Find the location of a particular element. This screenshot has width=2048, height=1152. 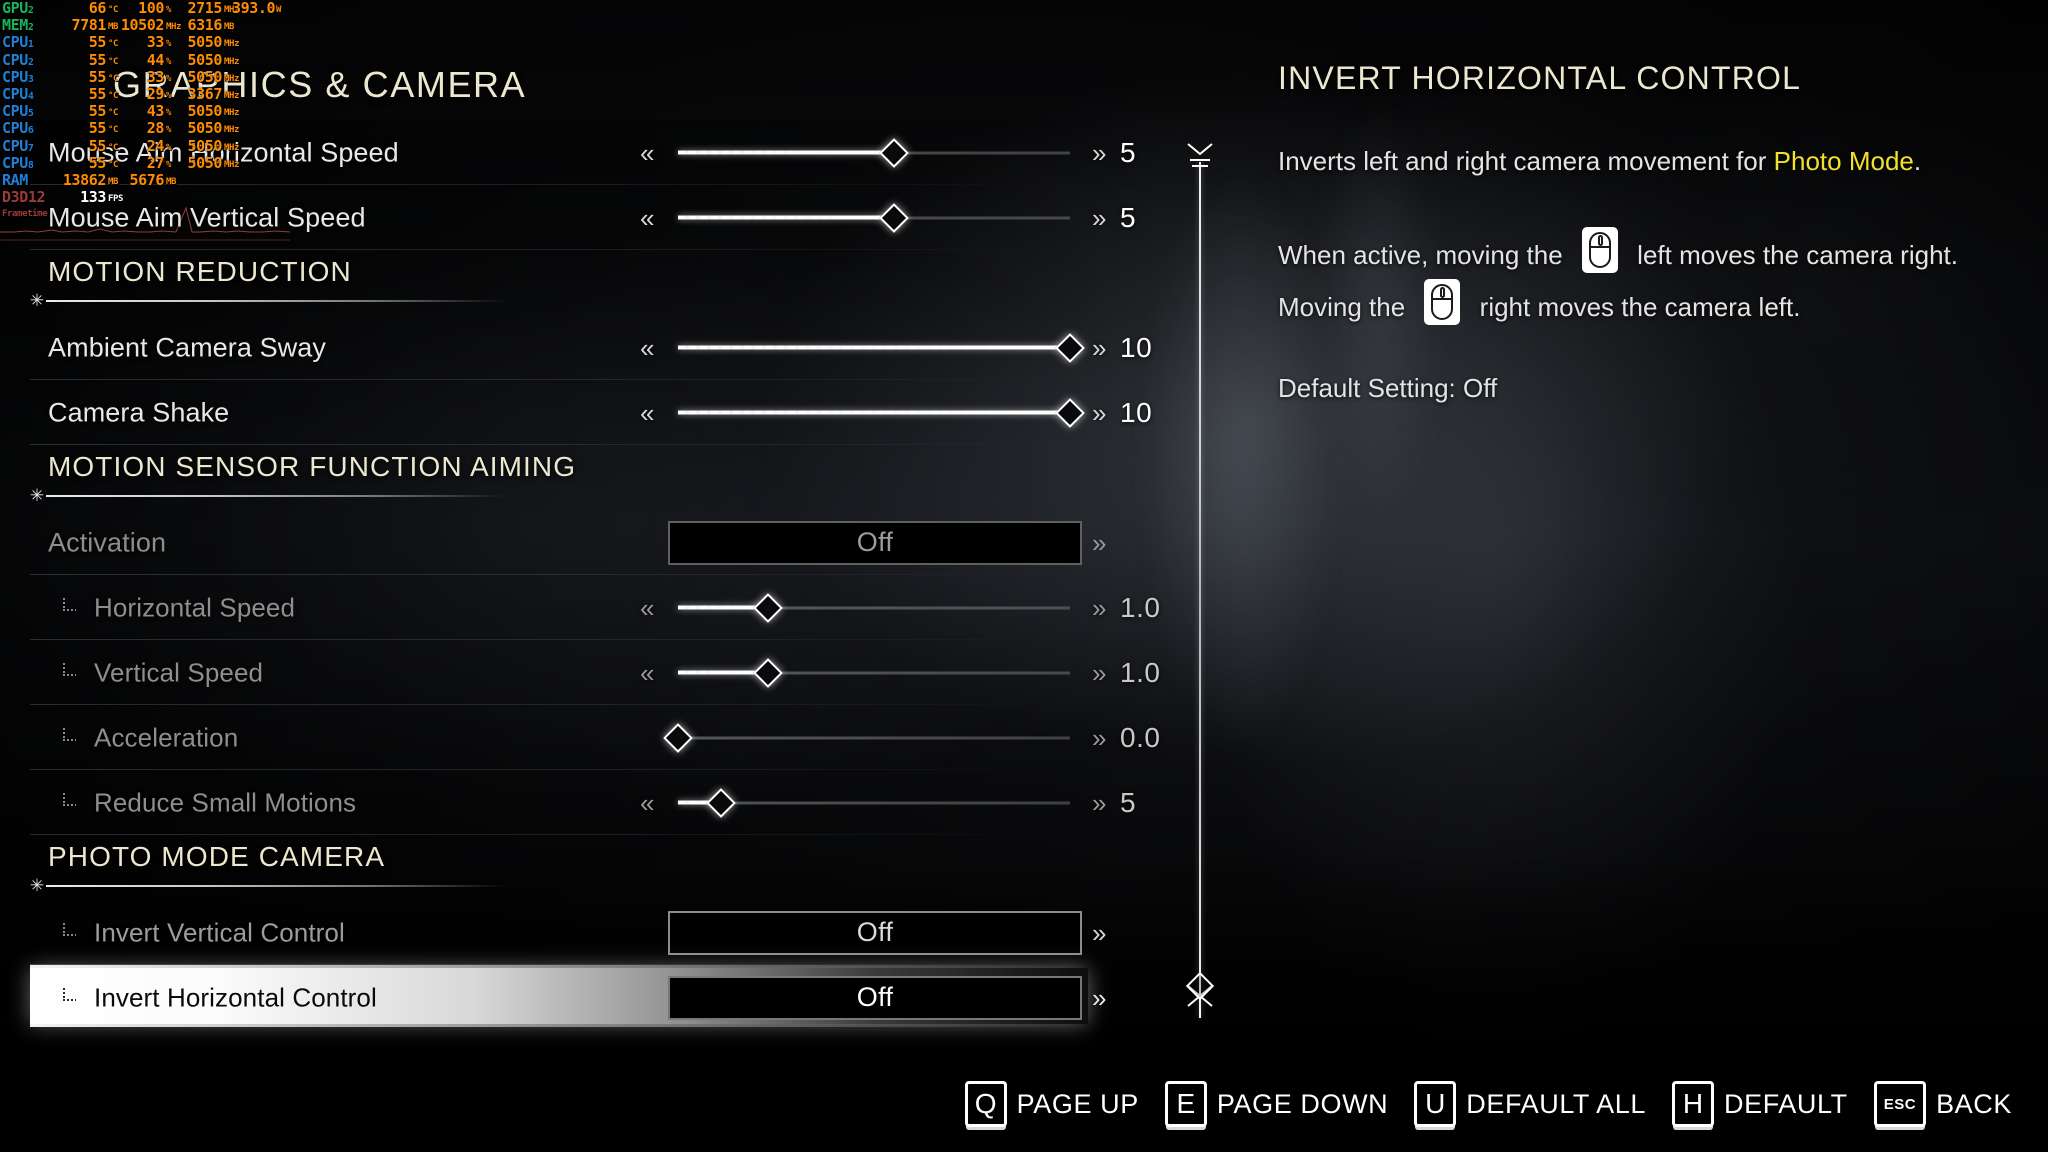

footer-hint: Q PAGE UP is located at coordinates (1051, 1104).